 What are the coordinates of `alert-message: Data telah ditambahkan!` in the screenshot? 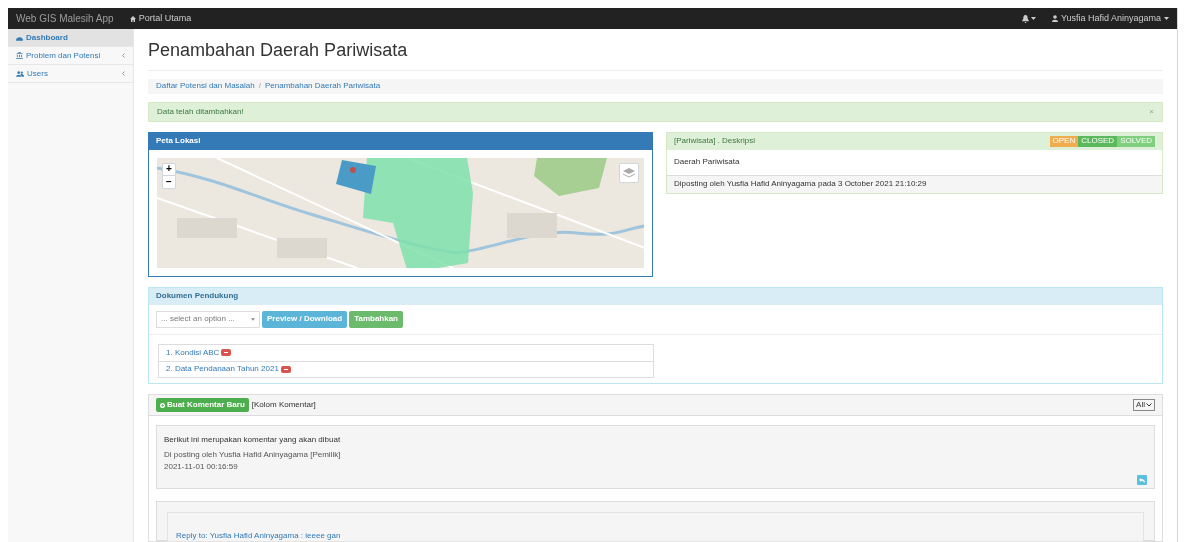 It's located at (200, 111).